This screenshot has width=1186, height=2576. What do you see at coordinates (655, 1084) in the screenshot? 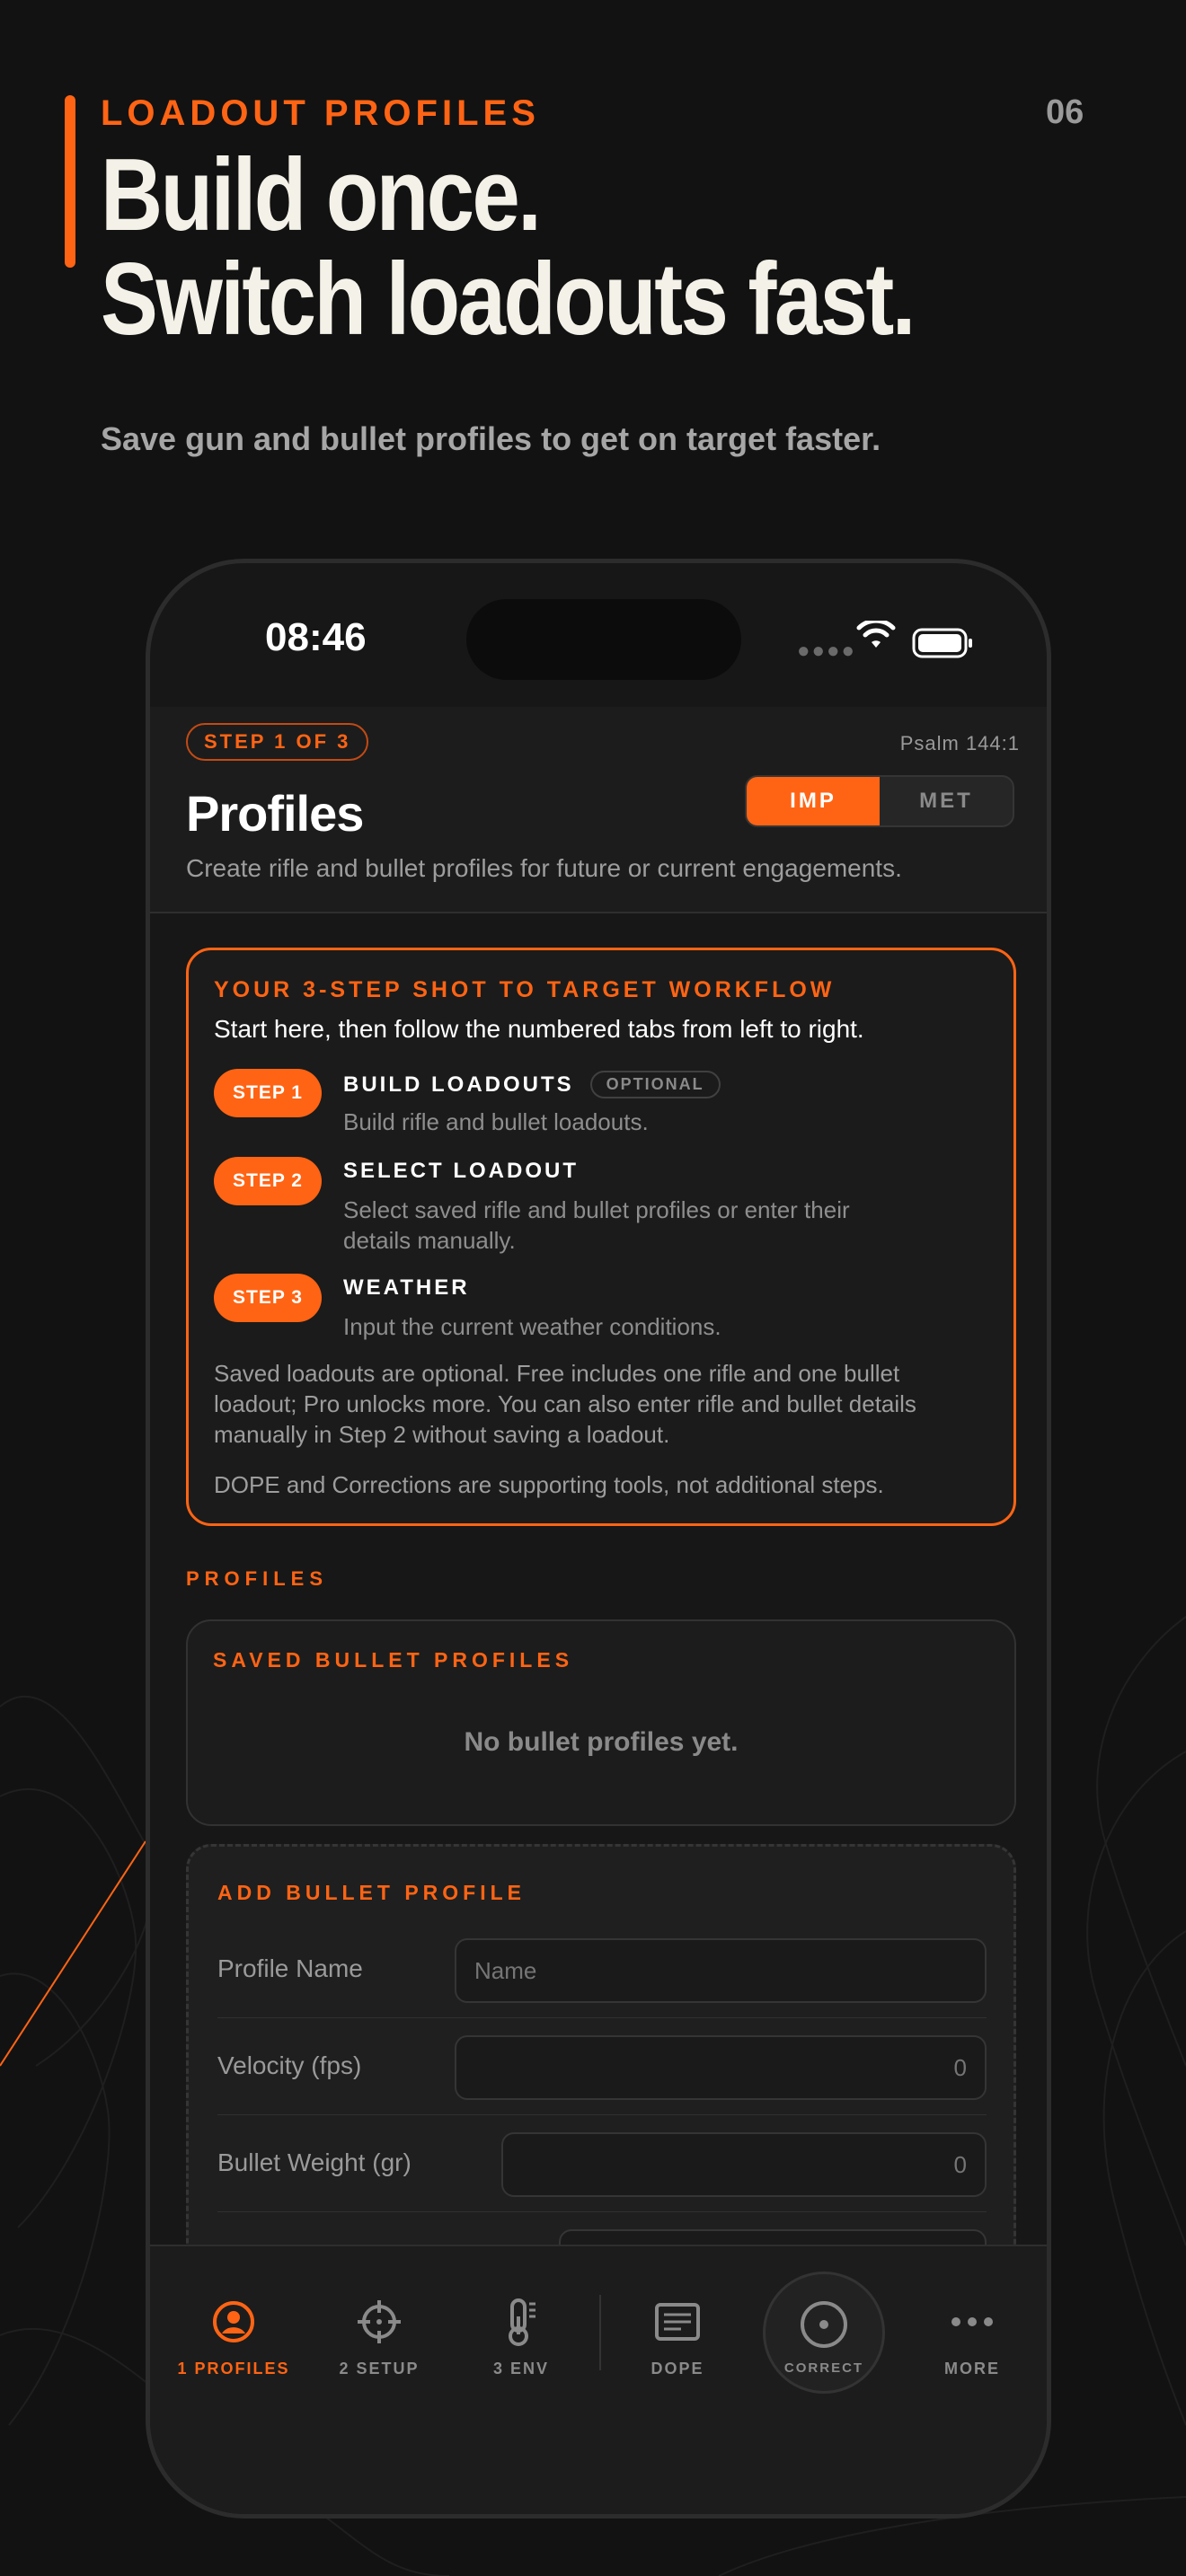
I see `optional-tag: OPTIONAL` at bounding box center [655, 1084].